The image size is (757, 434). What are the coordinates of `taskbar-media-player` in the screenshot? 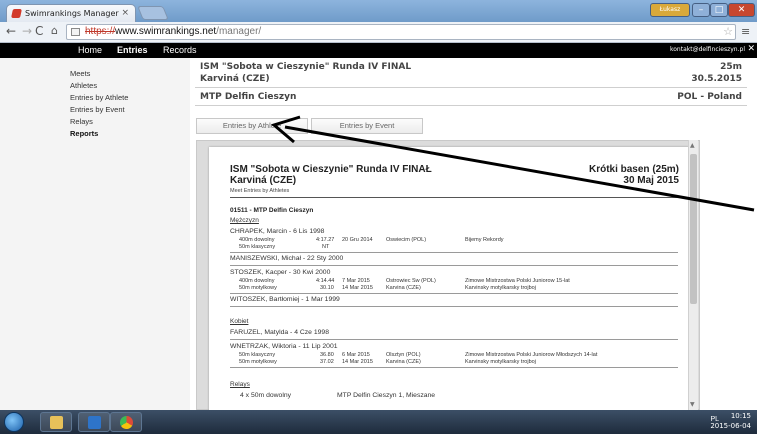 It's located at (94, 422).